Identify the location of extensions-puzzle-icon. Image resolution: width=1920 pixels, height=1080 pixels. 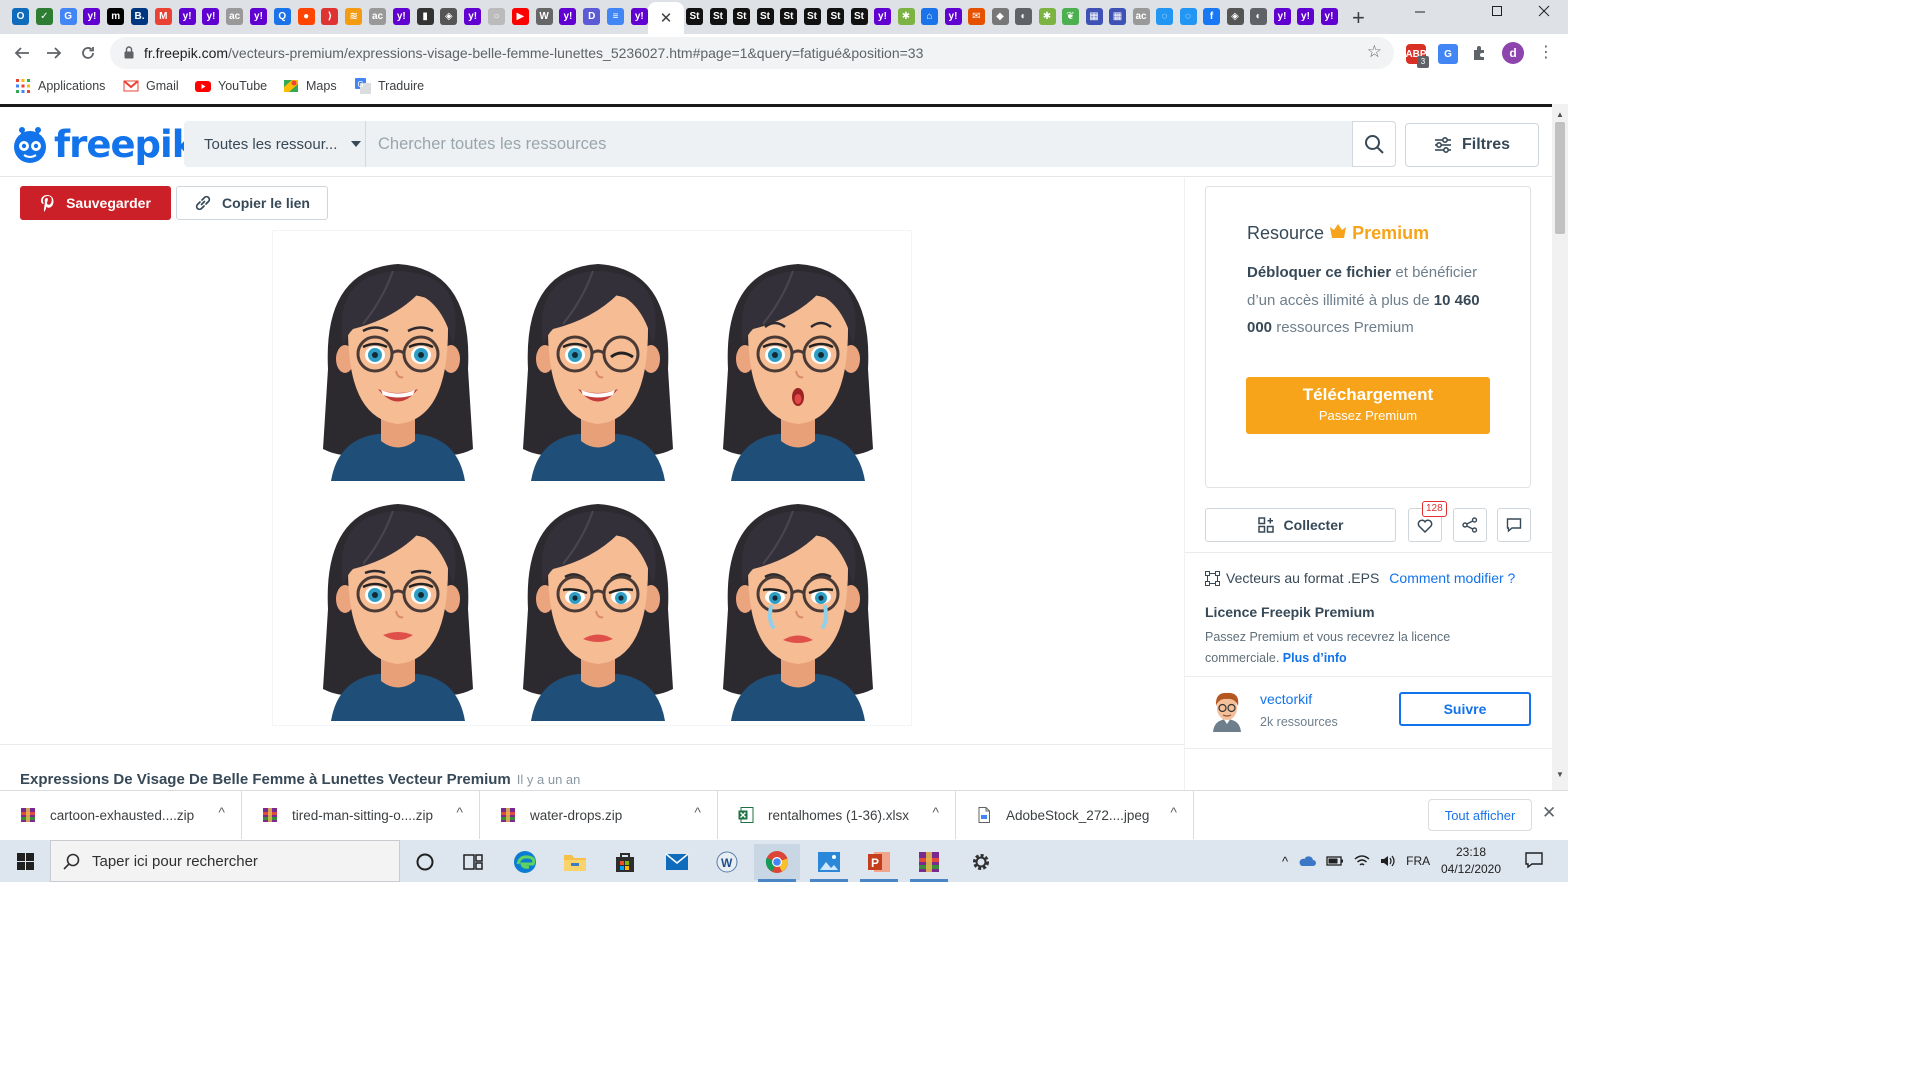
(1480, 55).